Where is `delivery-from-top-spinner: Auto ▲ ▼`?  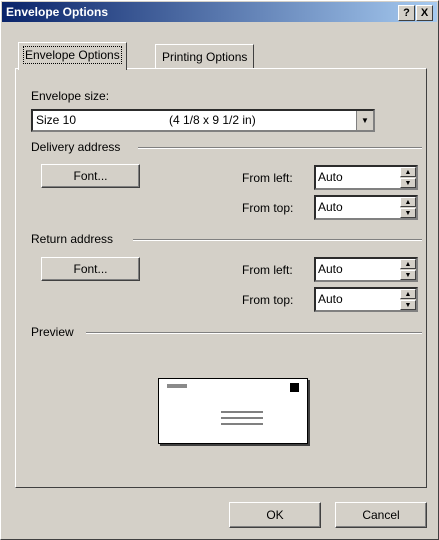 delivery-from-top-spinner: Auto ▲ ▼ is located at coordinates (366, 207).